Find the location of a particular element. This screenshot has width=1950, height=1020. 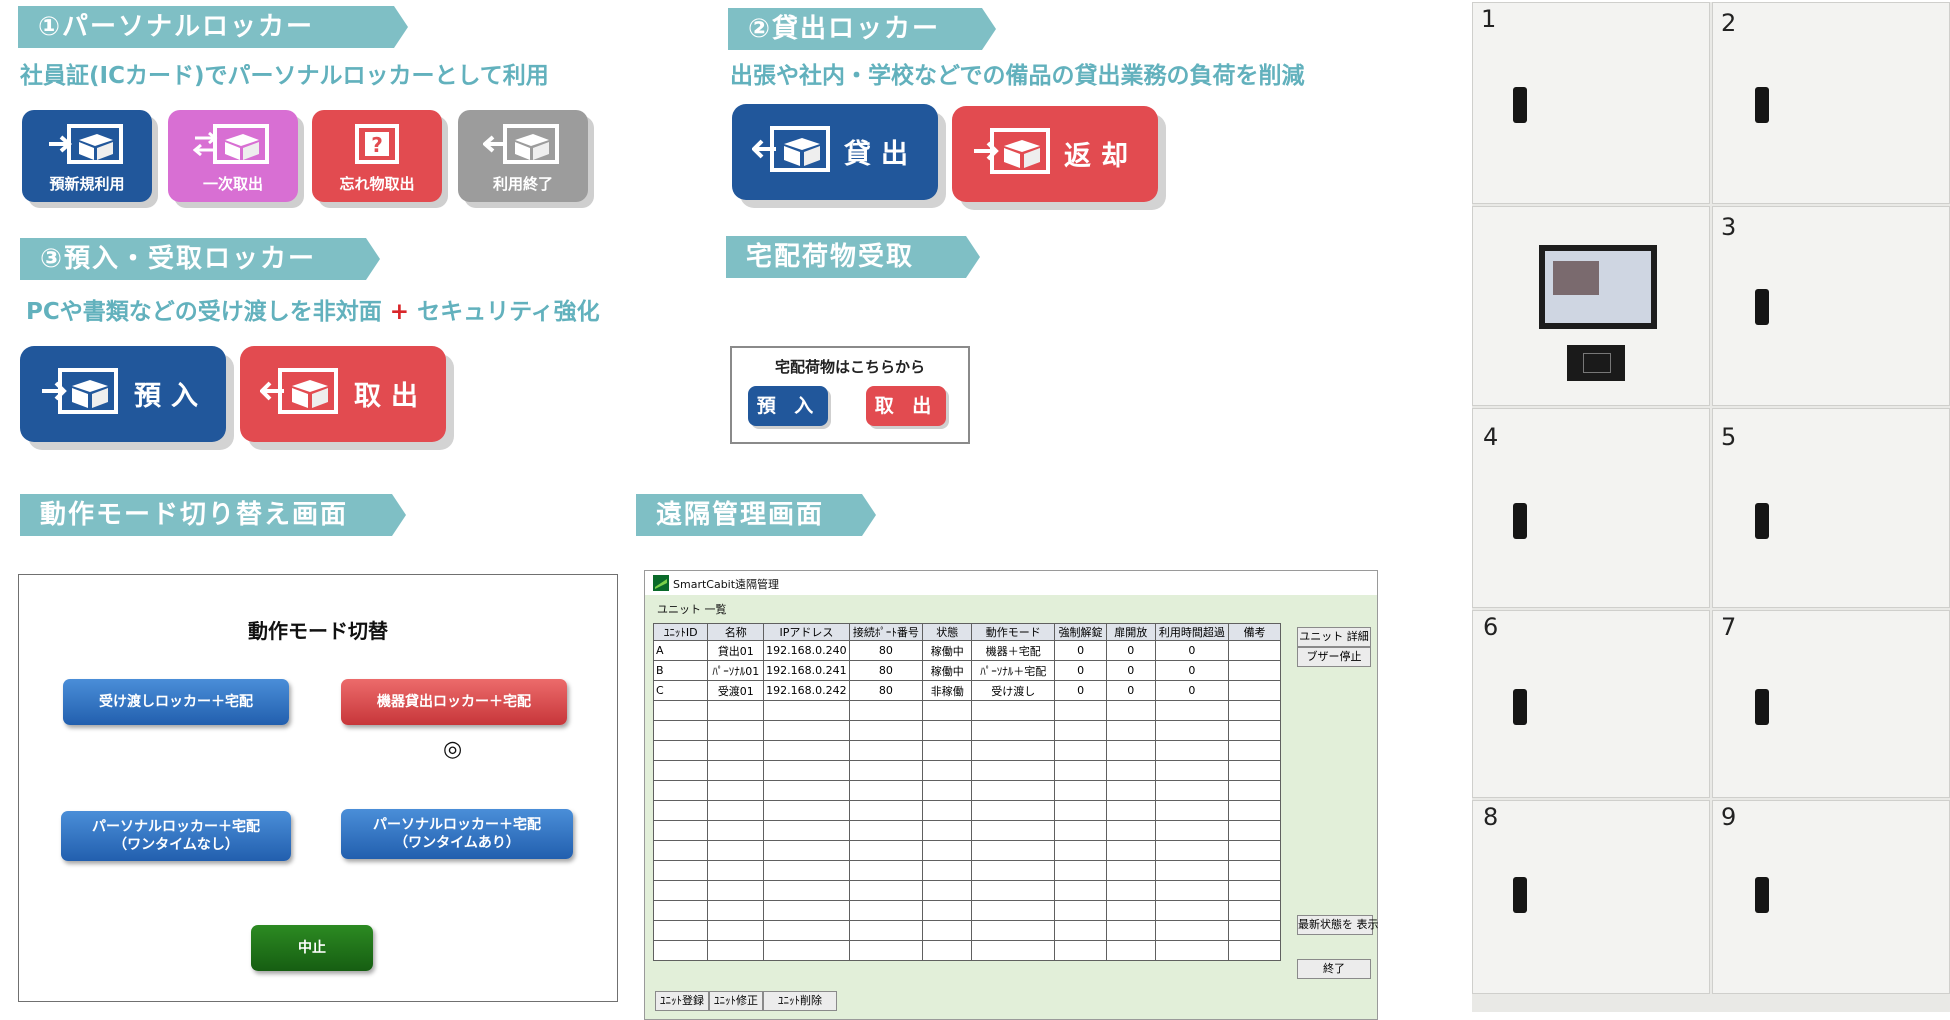

table-row: A 貸出01 192.168.0.240 80 稼働中 機器＋宅配 0 0 0 is located at coordinates (966, 650).